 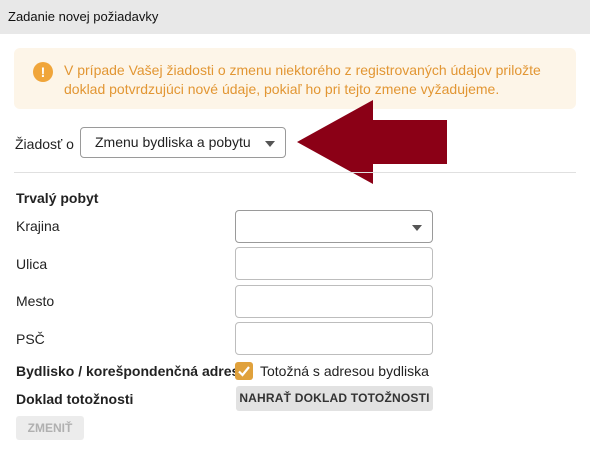 I want to click on country-label: Krajina, so click(x=38, y=226).